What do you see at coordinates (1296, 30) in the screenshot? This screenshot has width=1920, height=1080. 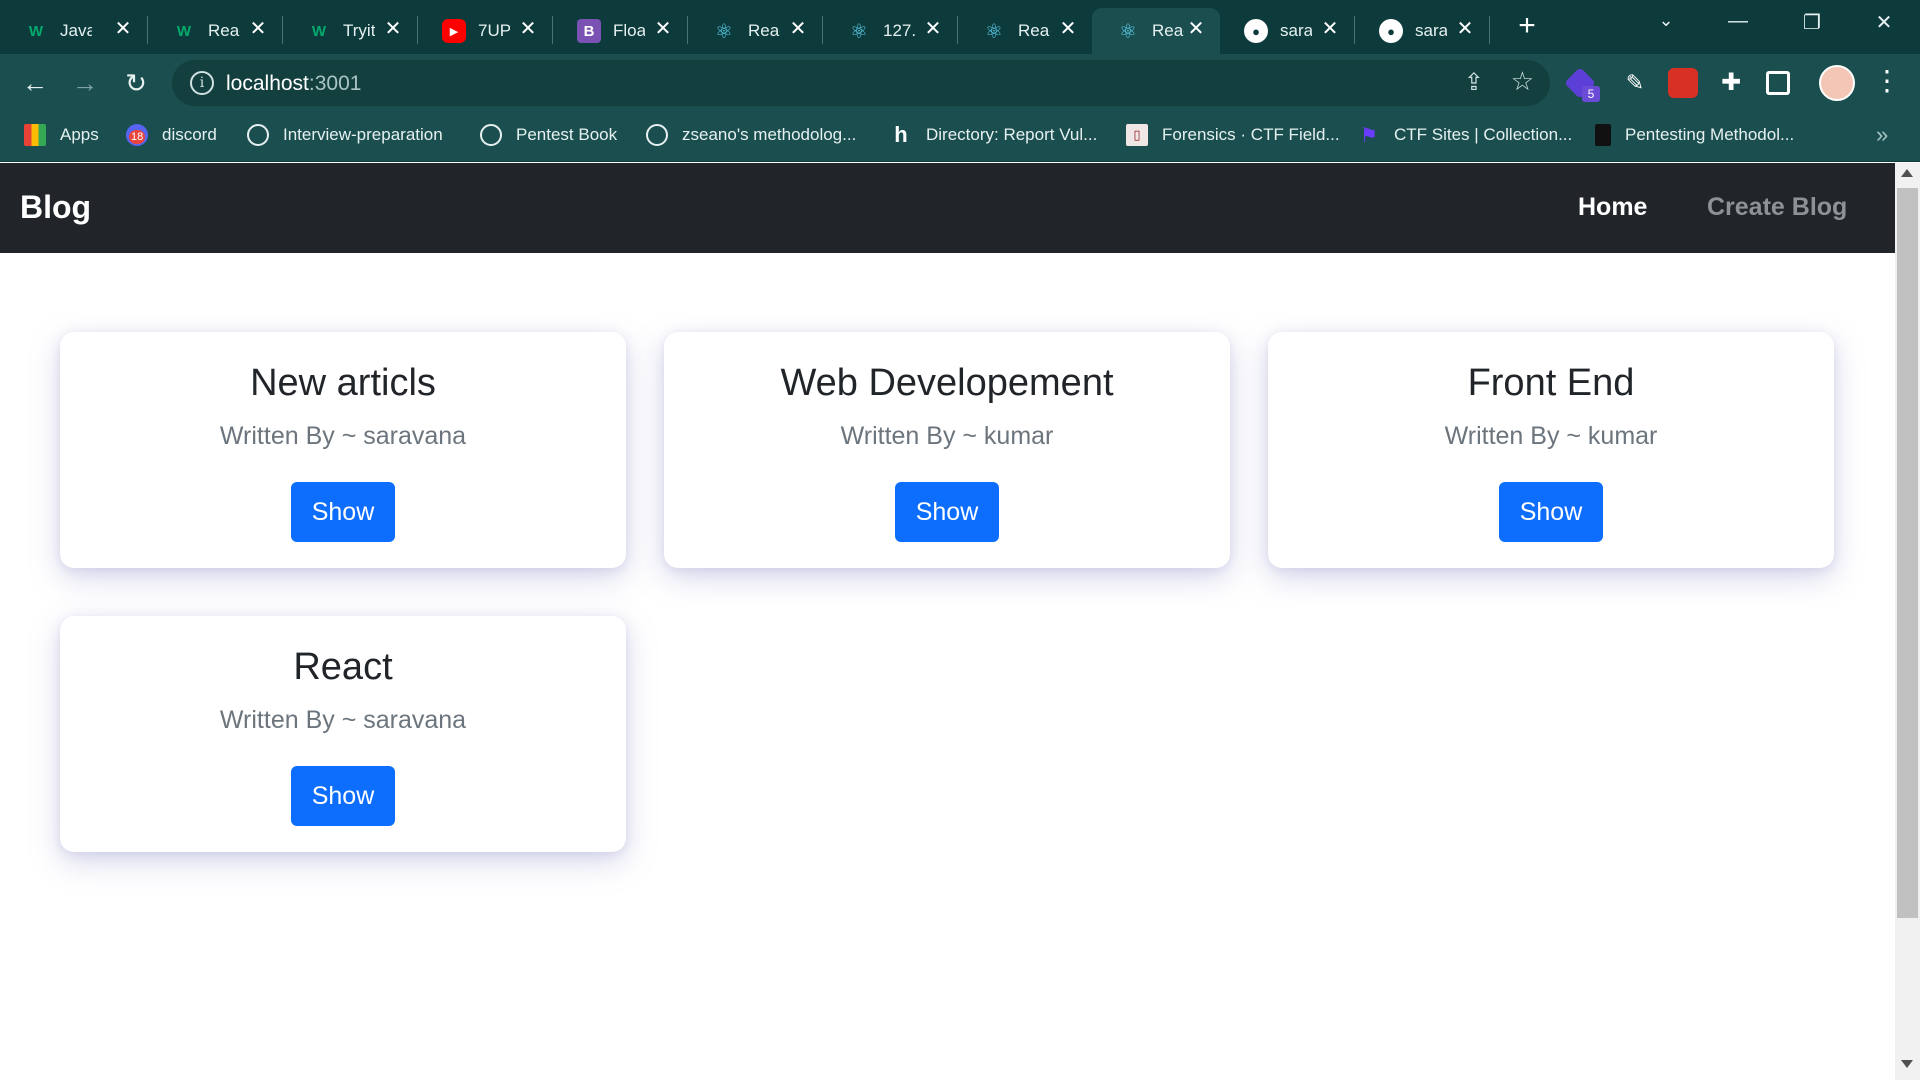 I see `tab-title: sara` at bounding box center [1296, 30].